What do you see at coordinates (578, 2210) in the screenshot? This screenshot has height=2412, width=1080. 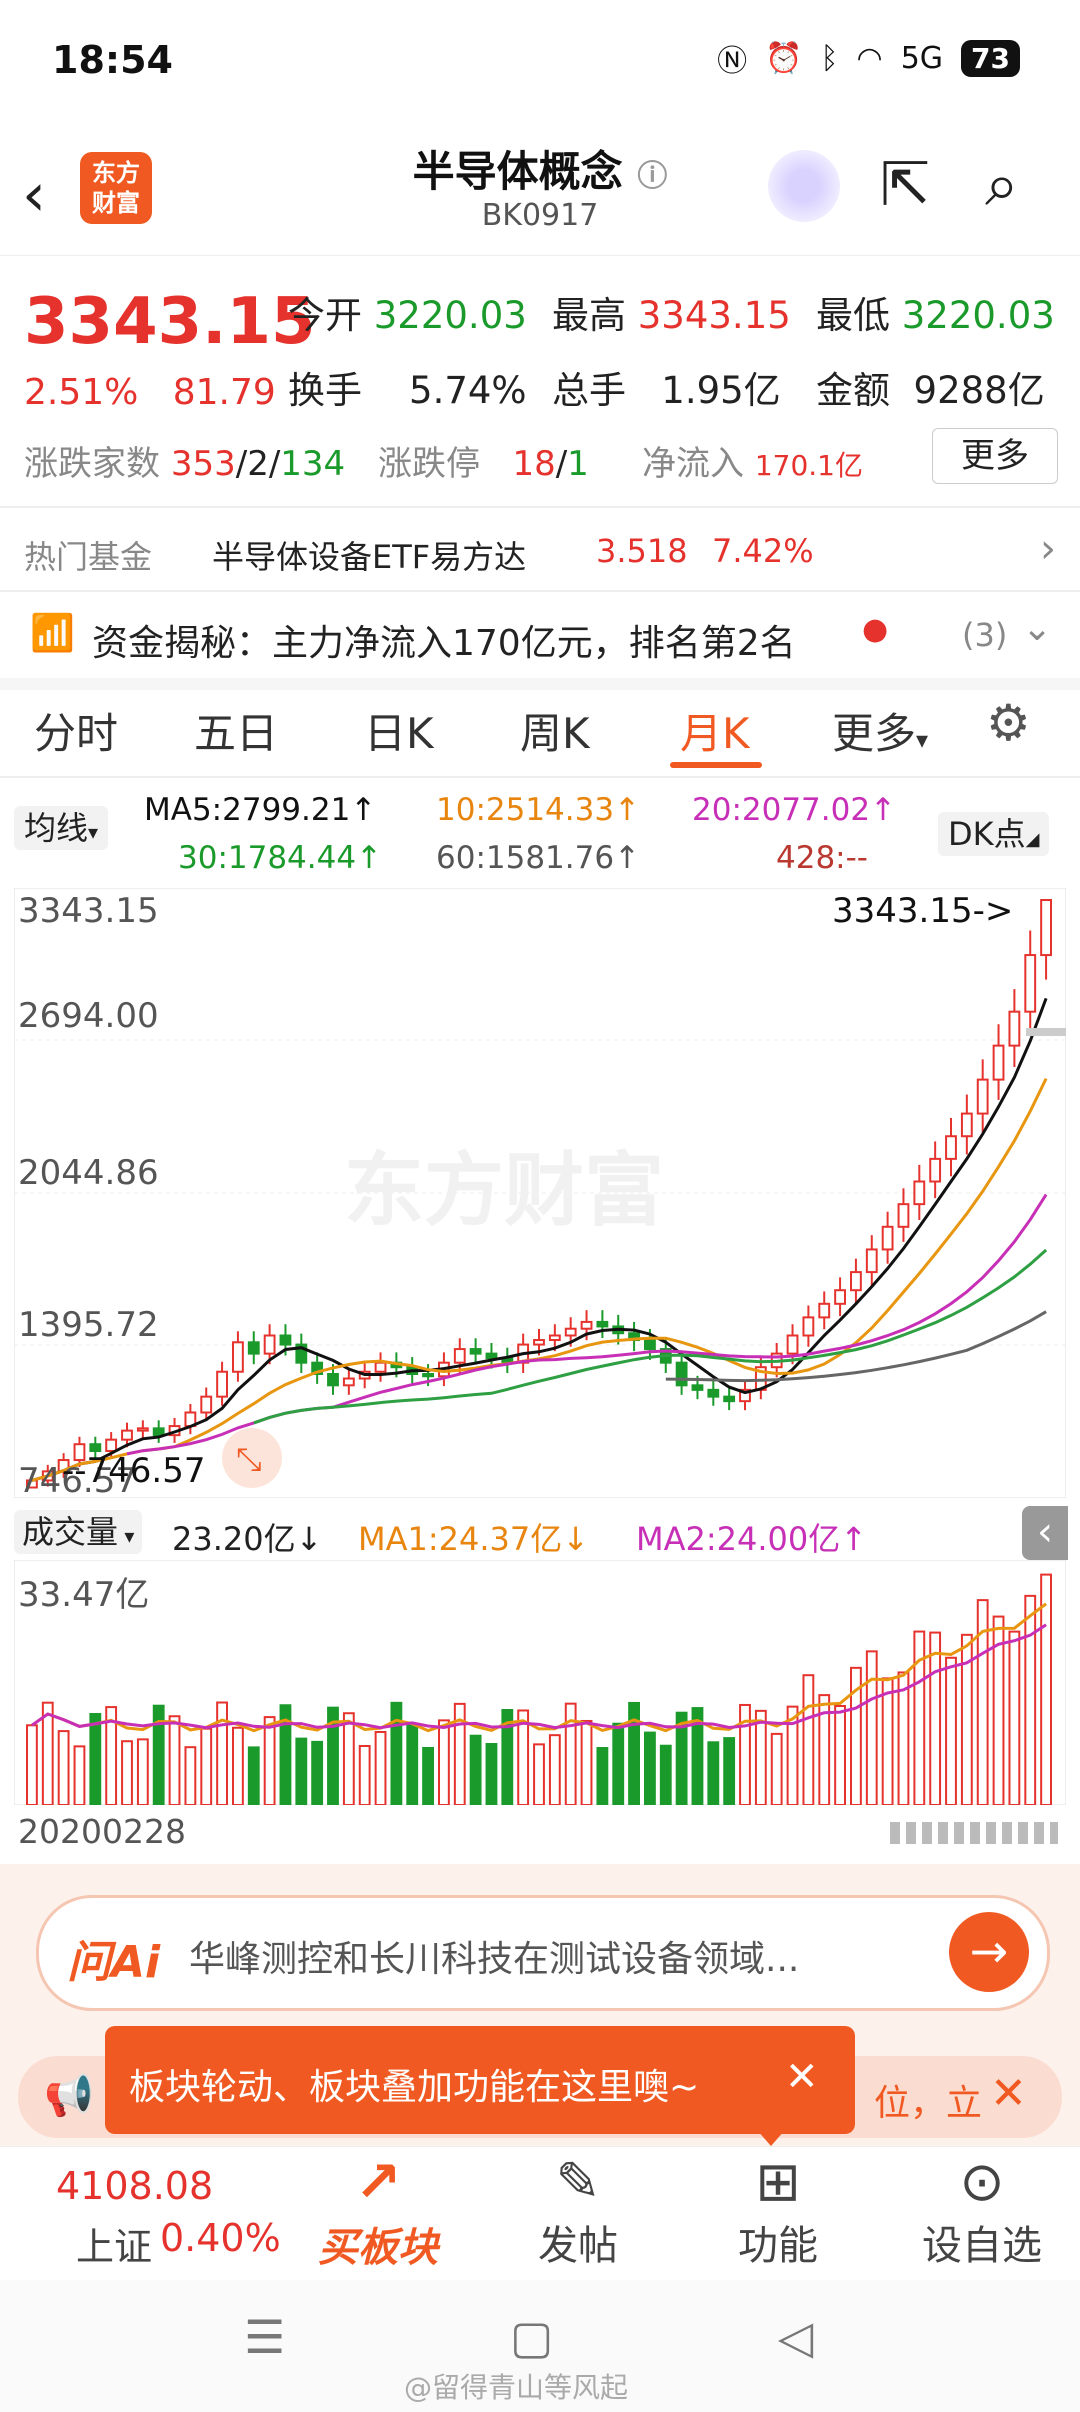 I see `nav-post: ✎ 发帖` at bounding box center [578, 2210].